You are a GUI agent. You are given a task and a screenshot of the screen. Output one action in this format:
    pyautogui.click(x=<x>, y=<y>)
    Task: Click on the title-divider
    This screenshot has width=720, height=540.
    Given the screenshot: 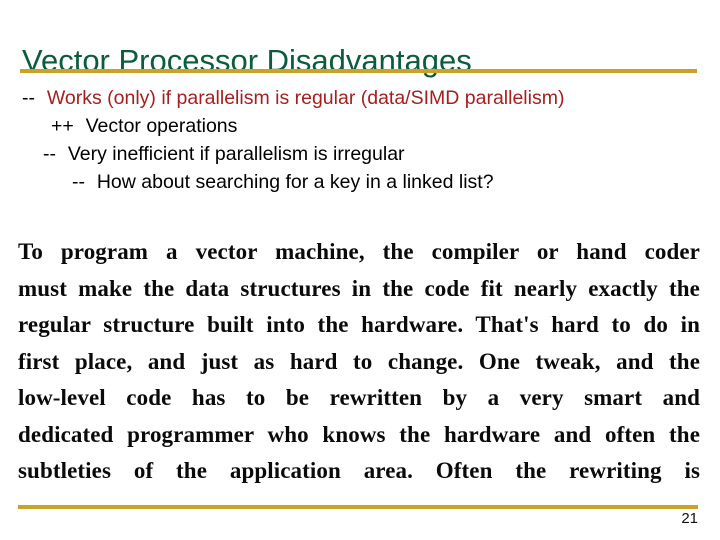 What is the action you would take?
    pyautogui.click(x=358, y=71)
    